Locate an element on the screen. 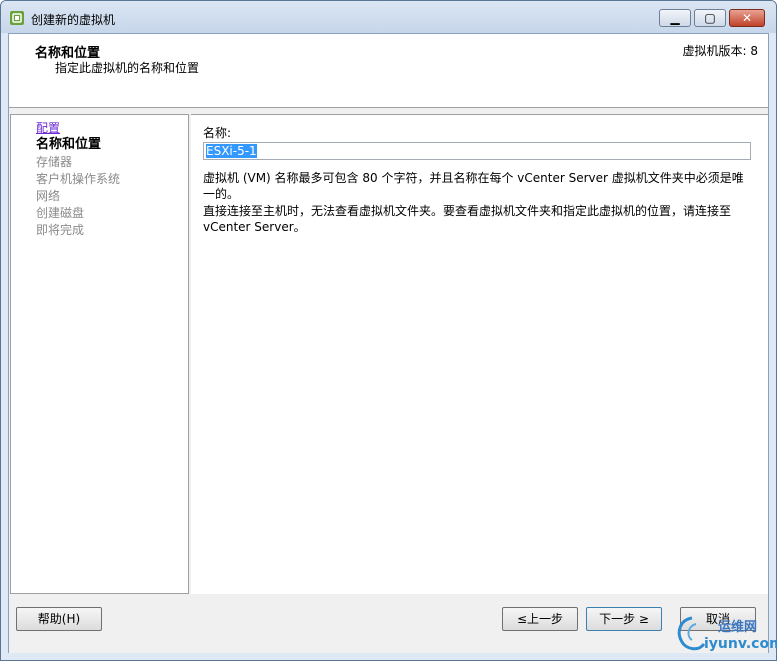  step-ready-to-complete: 即将完成 is located at coordinates (60, 230).